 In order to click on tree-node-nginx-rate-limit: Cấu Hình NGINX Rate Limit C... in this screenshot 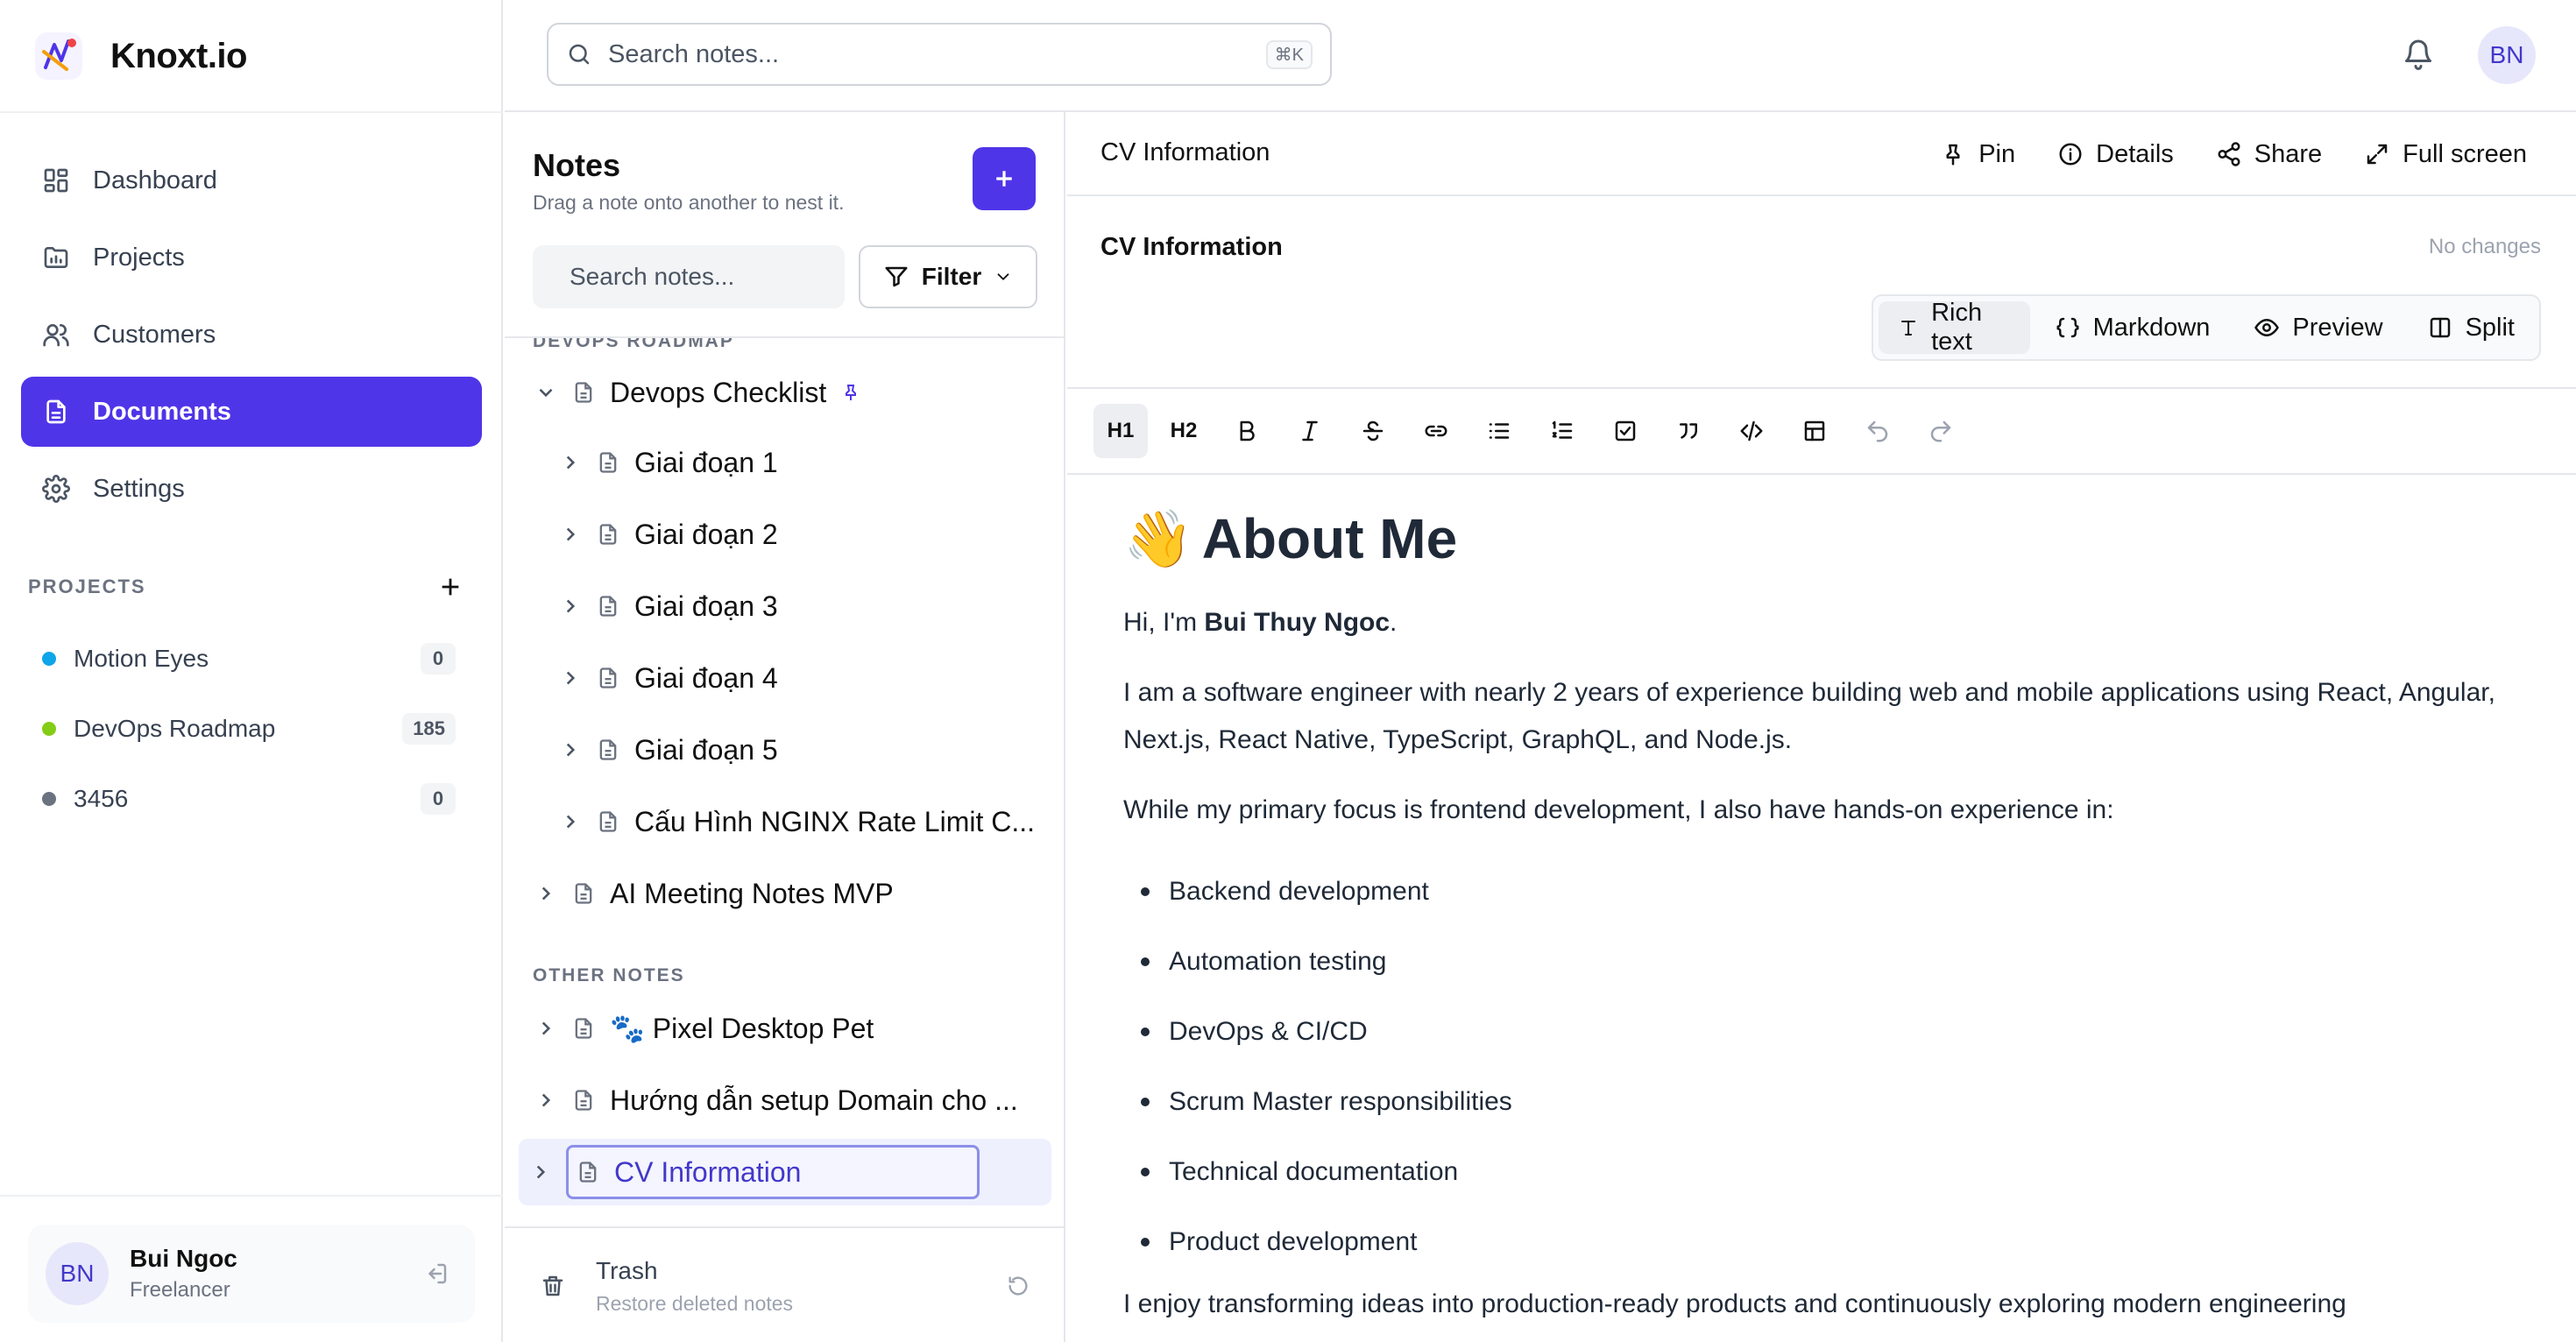, I will do `click(808, 822)`.